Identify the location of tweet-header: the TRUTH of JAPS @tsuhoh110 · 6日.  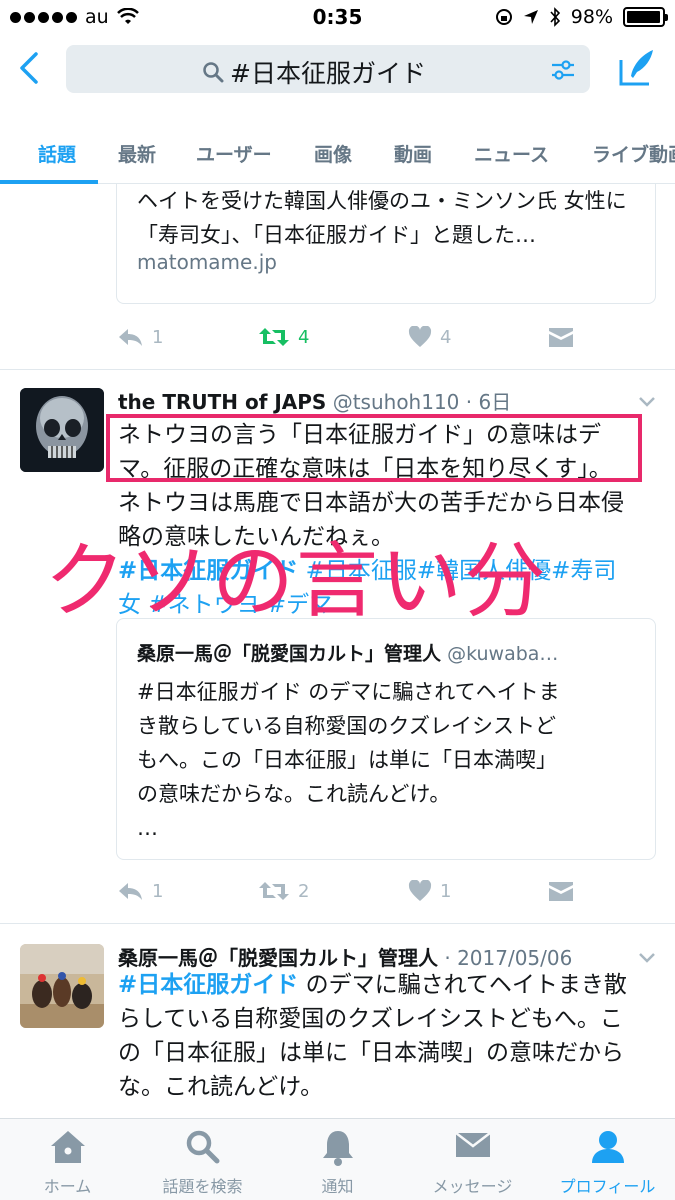
(314, 400).